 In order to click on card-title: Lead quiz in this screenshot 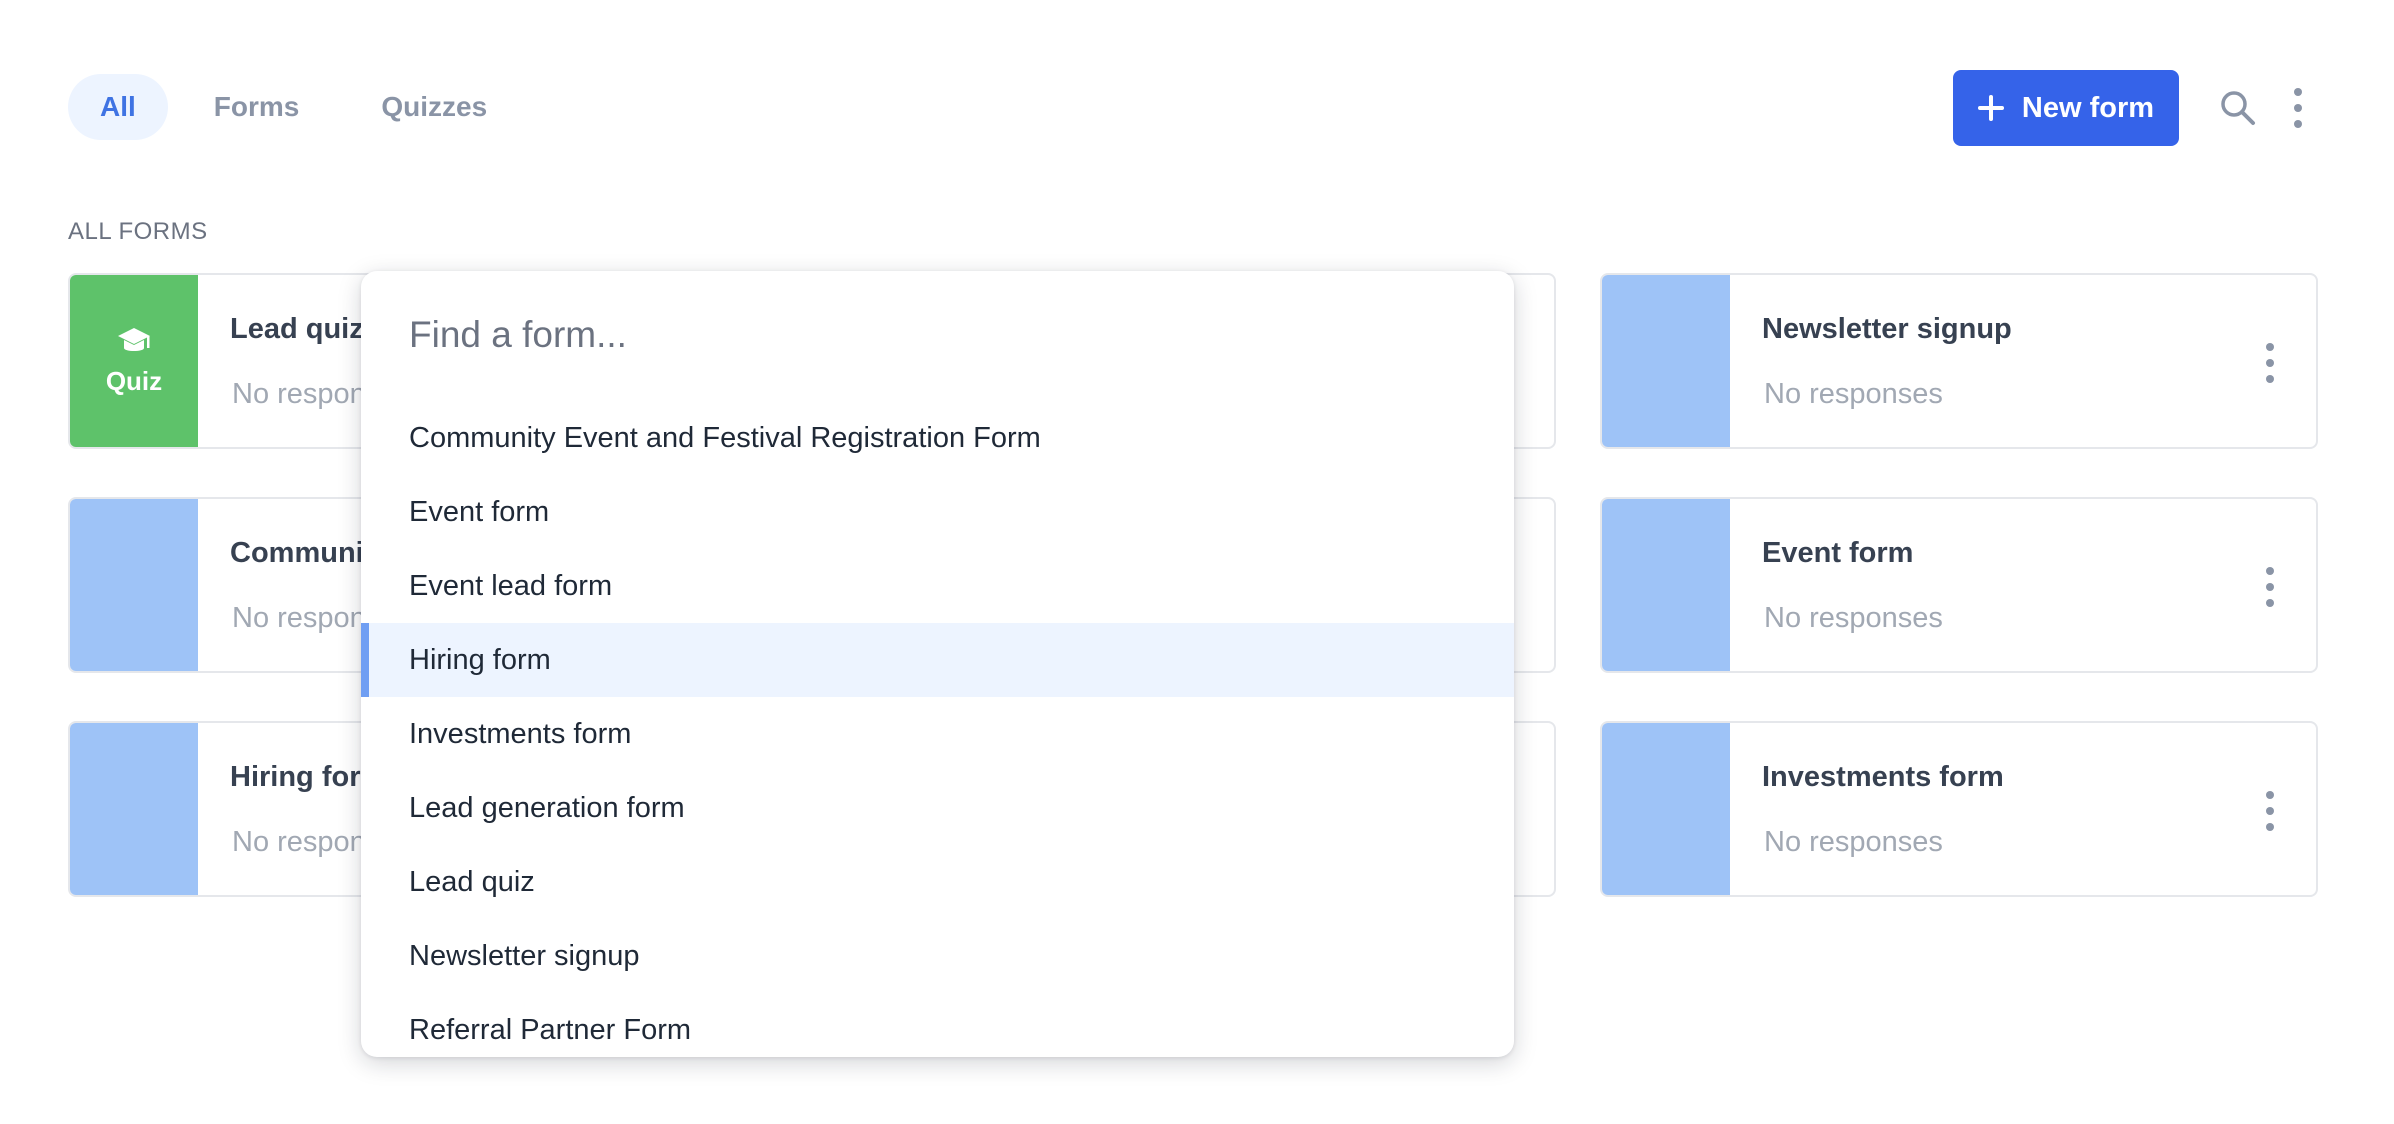, I will do `click(297, 329)`.